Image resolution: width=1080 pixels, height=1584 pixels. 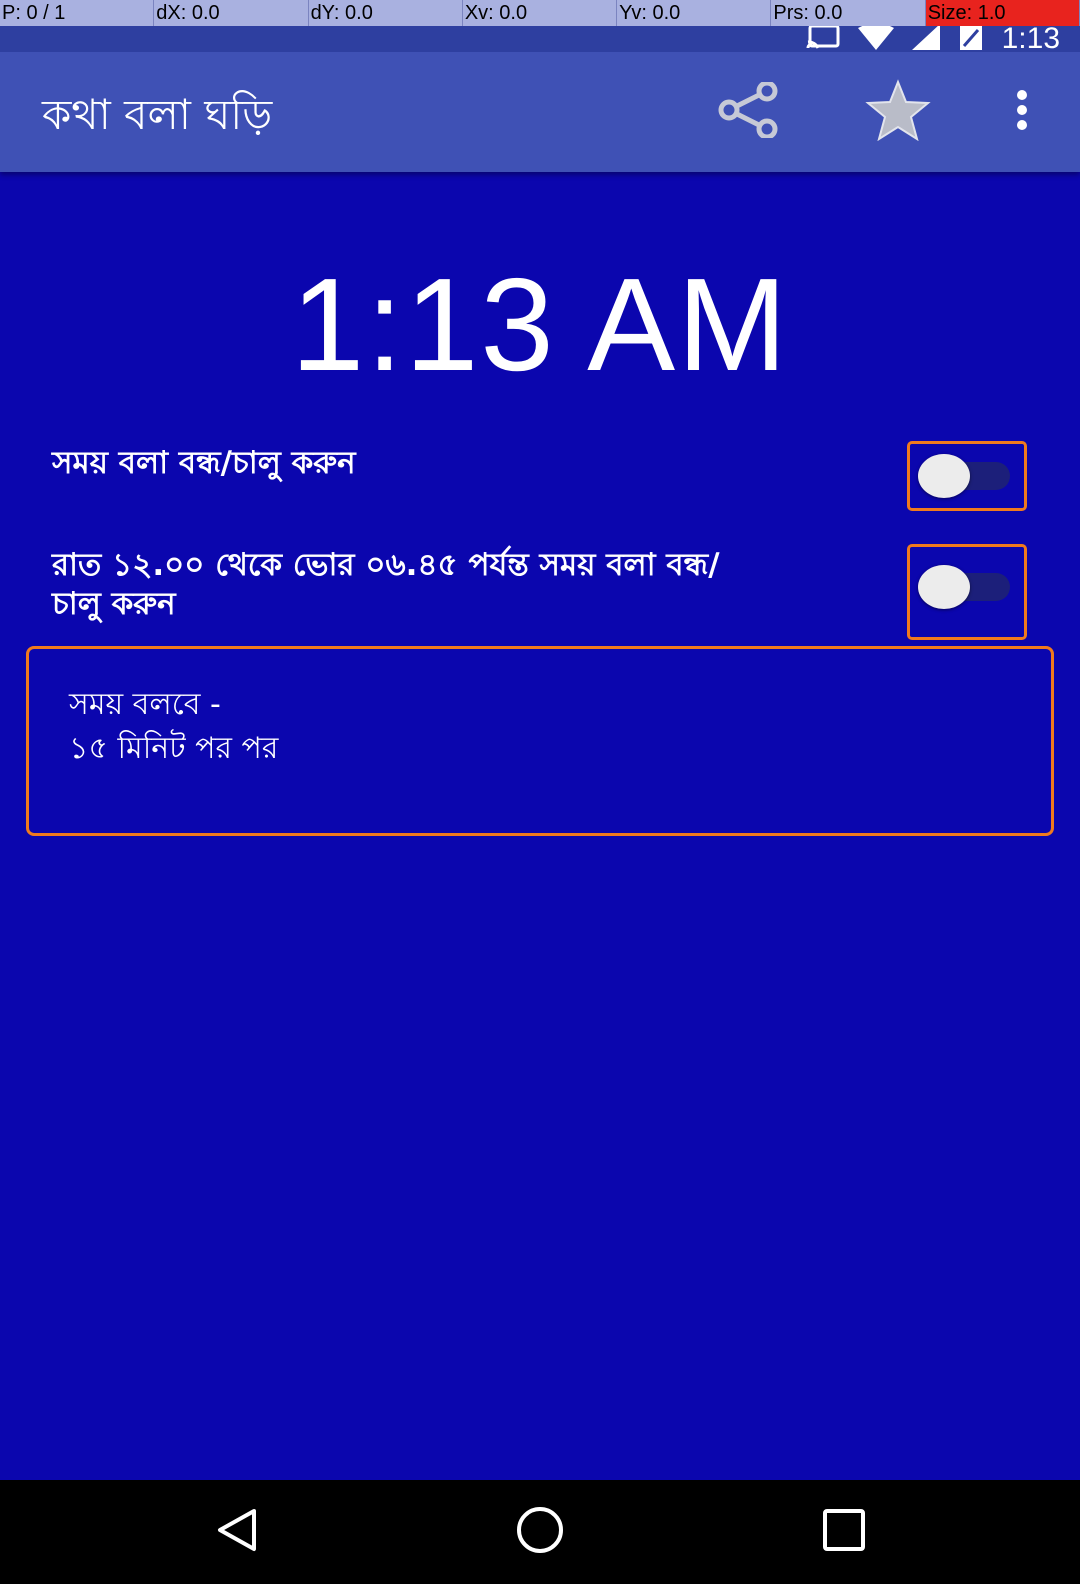 What do you see at coordinates (1030, 38) in the screenshot?
I see `status-time: 1:13` at bounding box center [1030, 38].